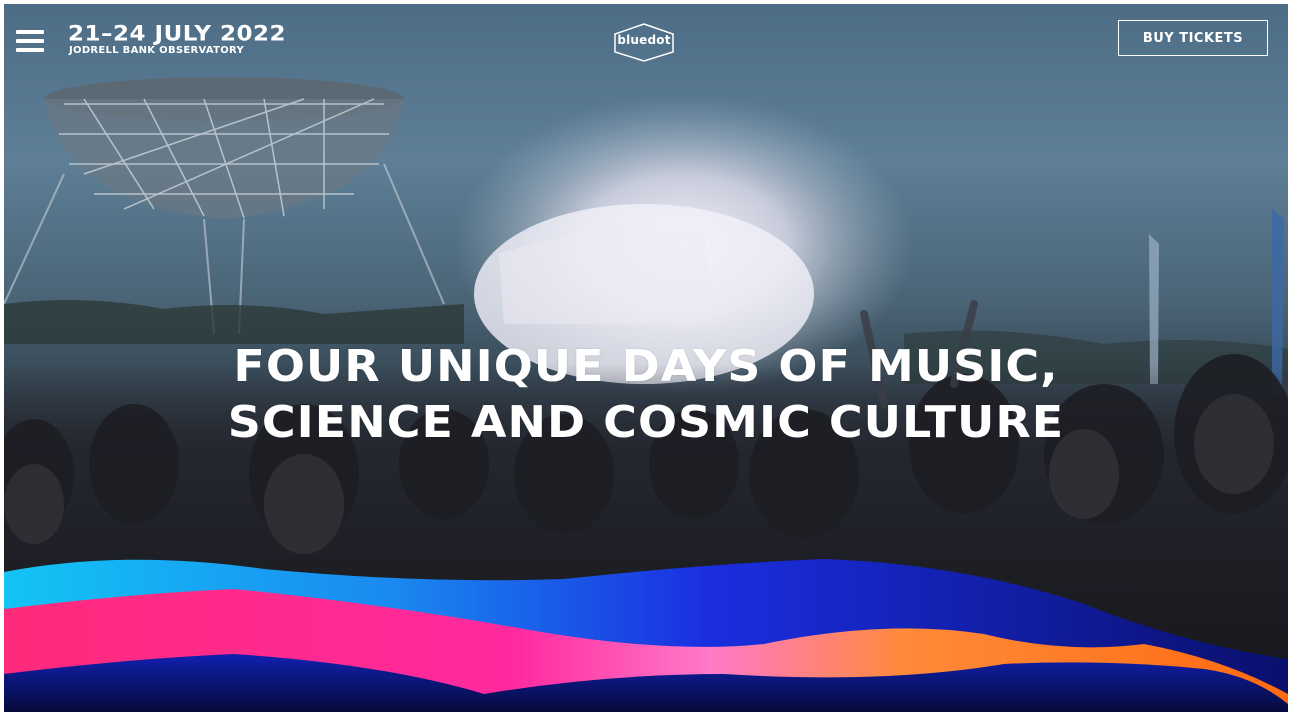  What do you see at coordinates (646, 366) in the screenshot?
I see `headline-line-1: FOUR UNIQUE DAYS OF MUSIC,` at bounding box center [646, 366].